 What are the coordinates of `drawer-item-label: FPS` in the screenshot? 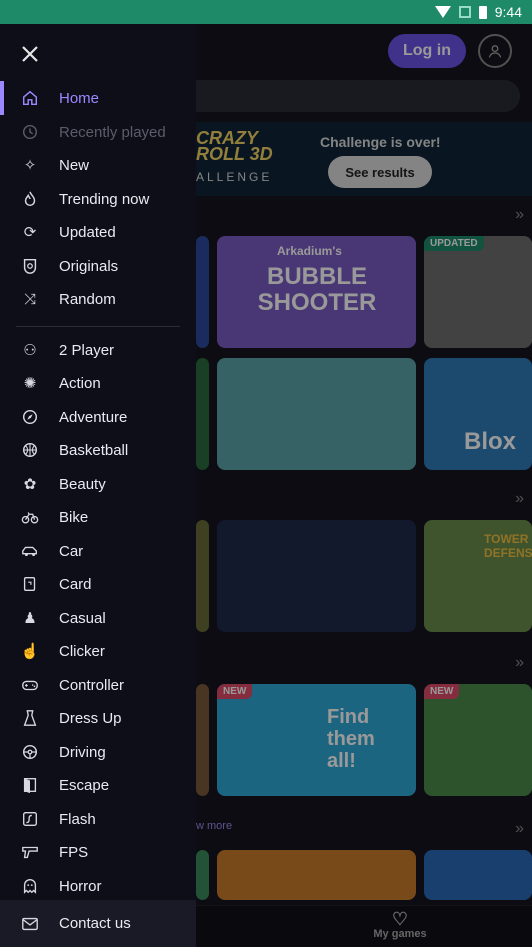 It's located at (74, 852).